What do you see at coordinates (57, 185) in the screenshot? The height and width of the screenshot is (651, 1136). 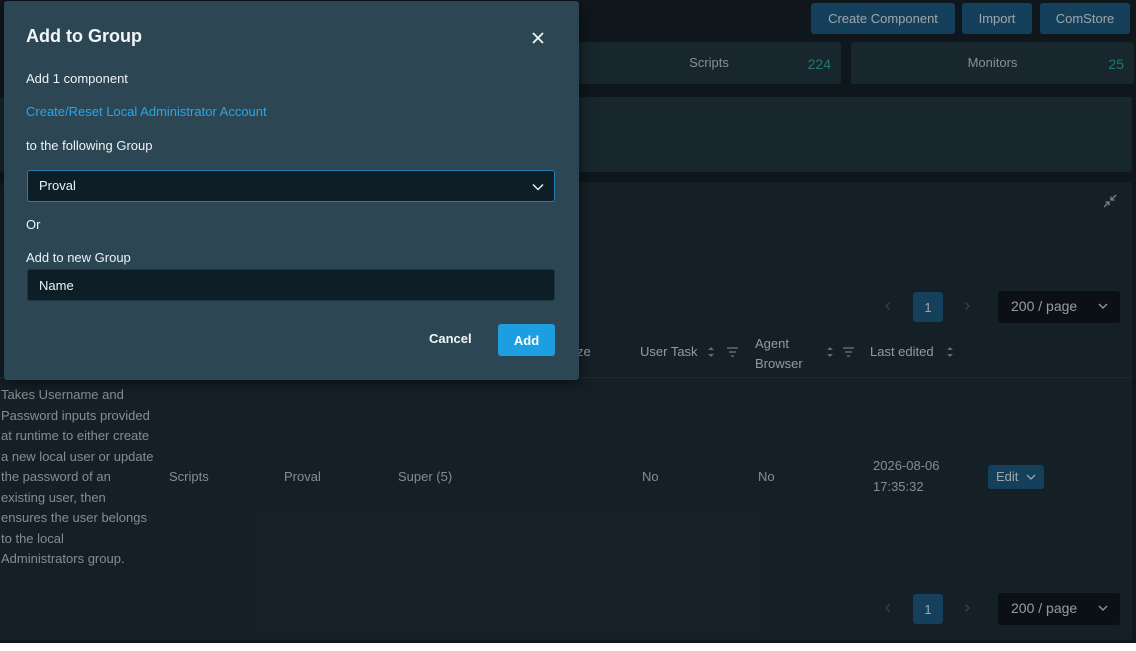 I see `group-select-value: Proval` at bounding box center [57, 185].